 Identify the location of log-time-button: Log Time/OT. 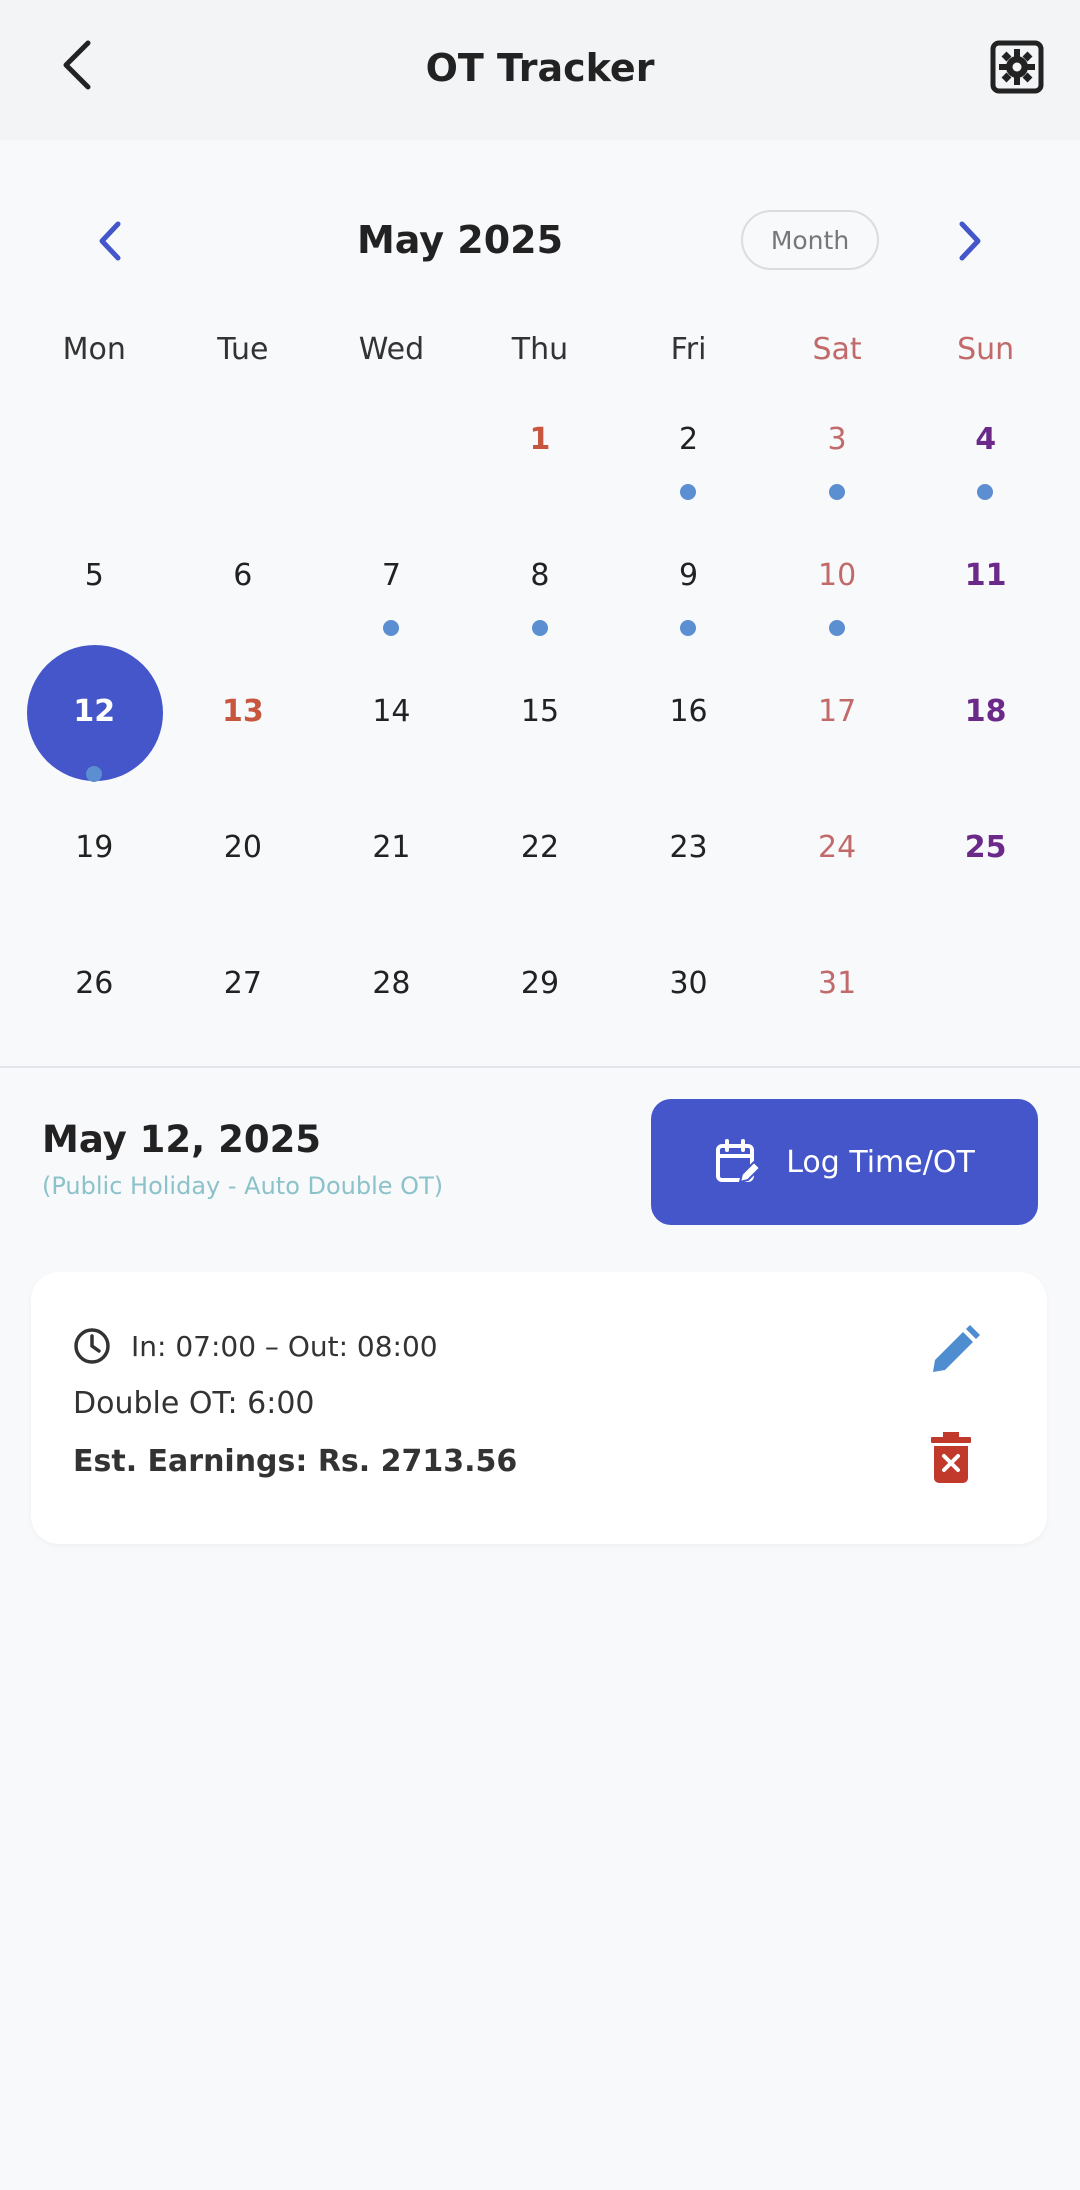
(844, 1162).